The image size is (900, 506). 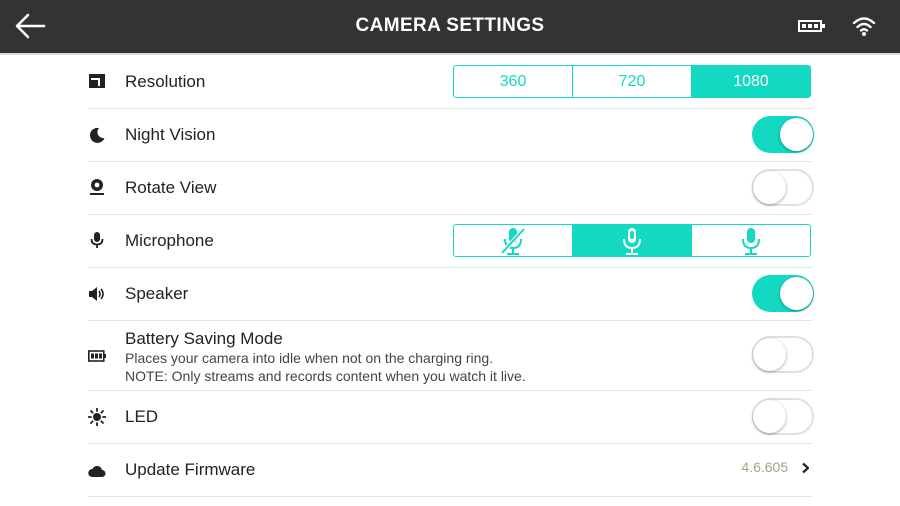 I want to click on night-vision-row: Night Vision, so click(x=451, y=135).